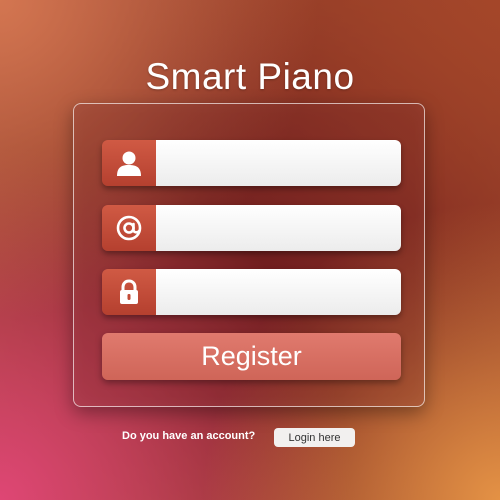 Image resolution: width=500 pixels, height=500 pixels. What do you see at coordinates (278, 292) in the screenshot?
I see `password-input` at bounding box center [278, 292].